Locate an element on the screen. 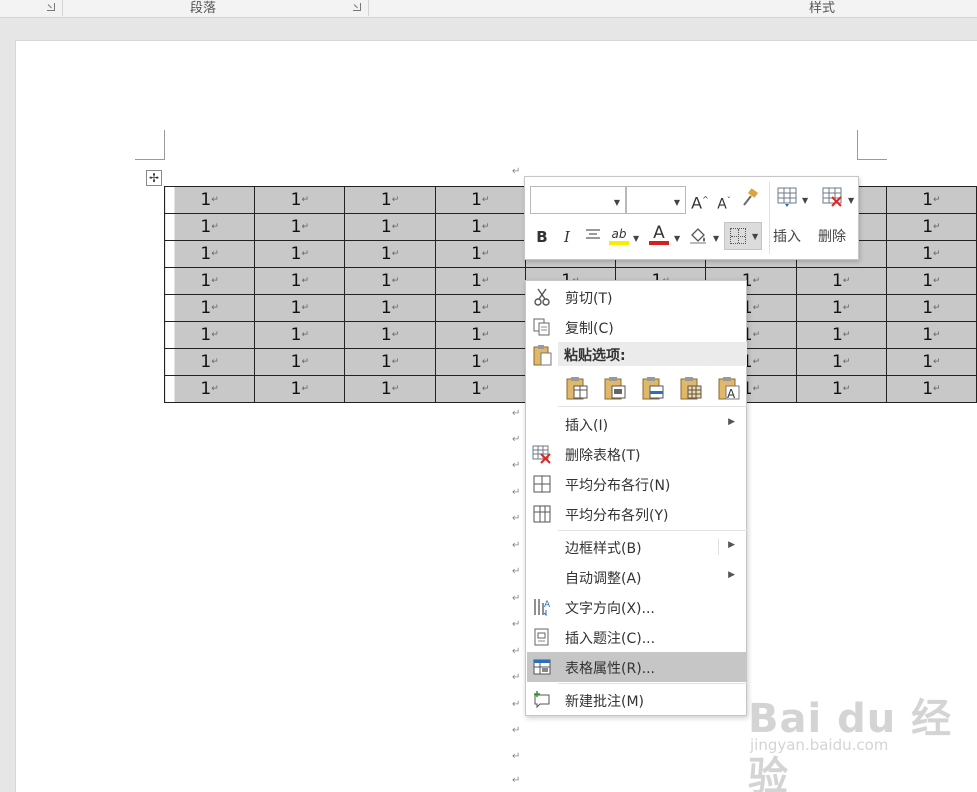 The height and width of the screenshot is (792, 977). paste-nest-table-button is located at coordinates (615, 388).